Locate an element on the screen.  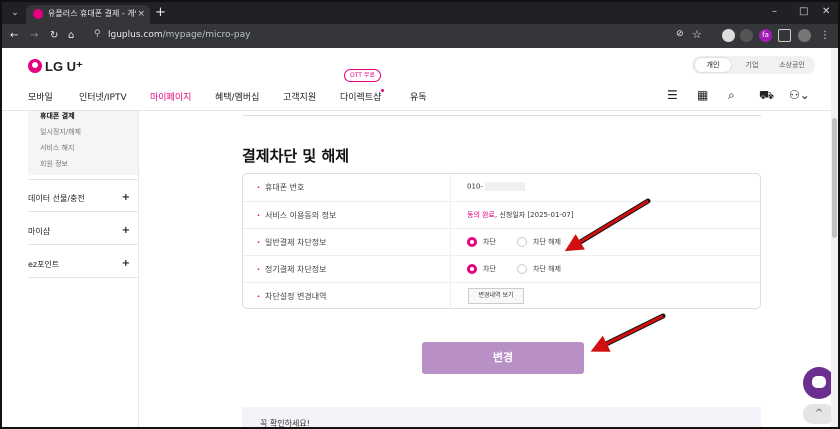
sidebar-ez-point-label: ez포인트 is located at coordinates (44, 264).